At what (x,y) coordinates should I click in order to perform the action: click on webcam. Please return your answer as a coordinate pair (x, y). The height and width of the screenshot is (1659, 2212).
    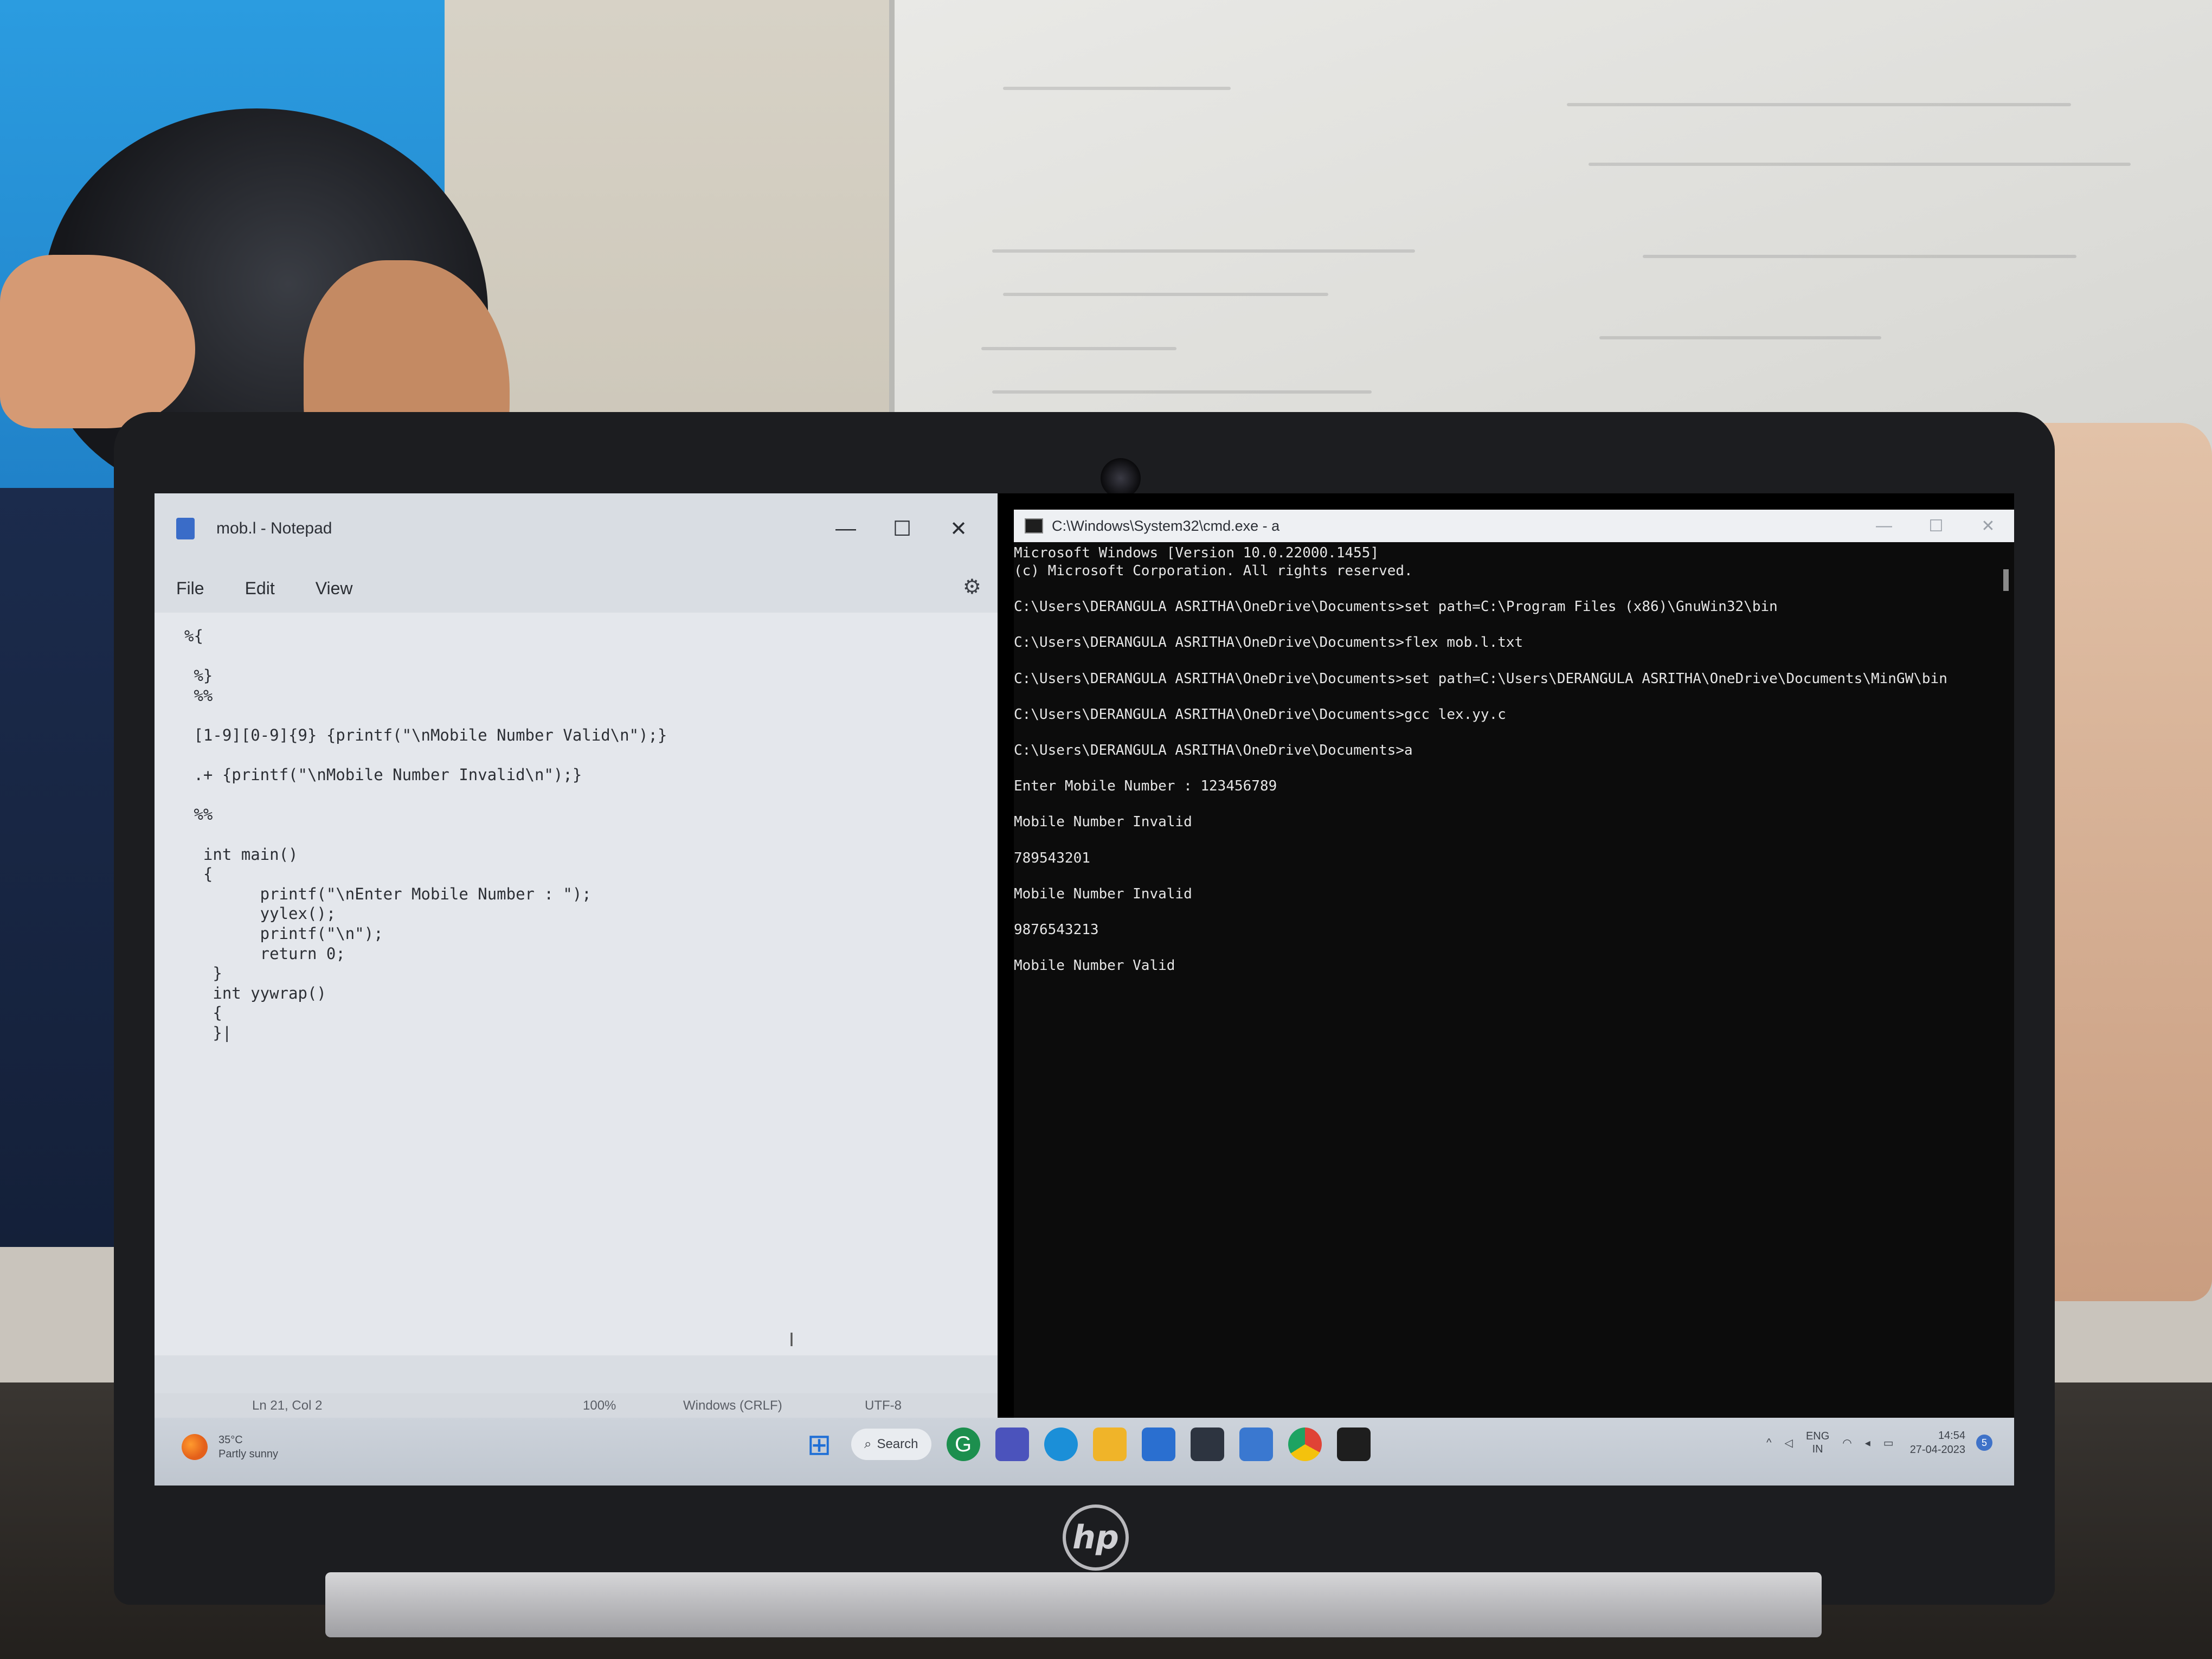
    Looking at the image, I should click on (1121, 478).